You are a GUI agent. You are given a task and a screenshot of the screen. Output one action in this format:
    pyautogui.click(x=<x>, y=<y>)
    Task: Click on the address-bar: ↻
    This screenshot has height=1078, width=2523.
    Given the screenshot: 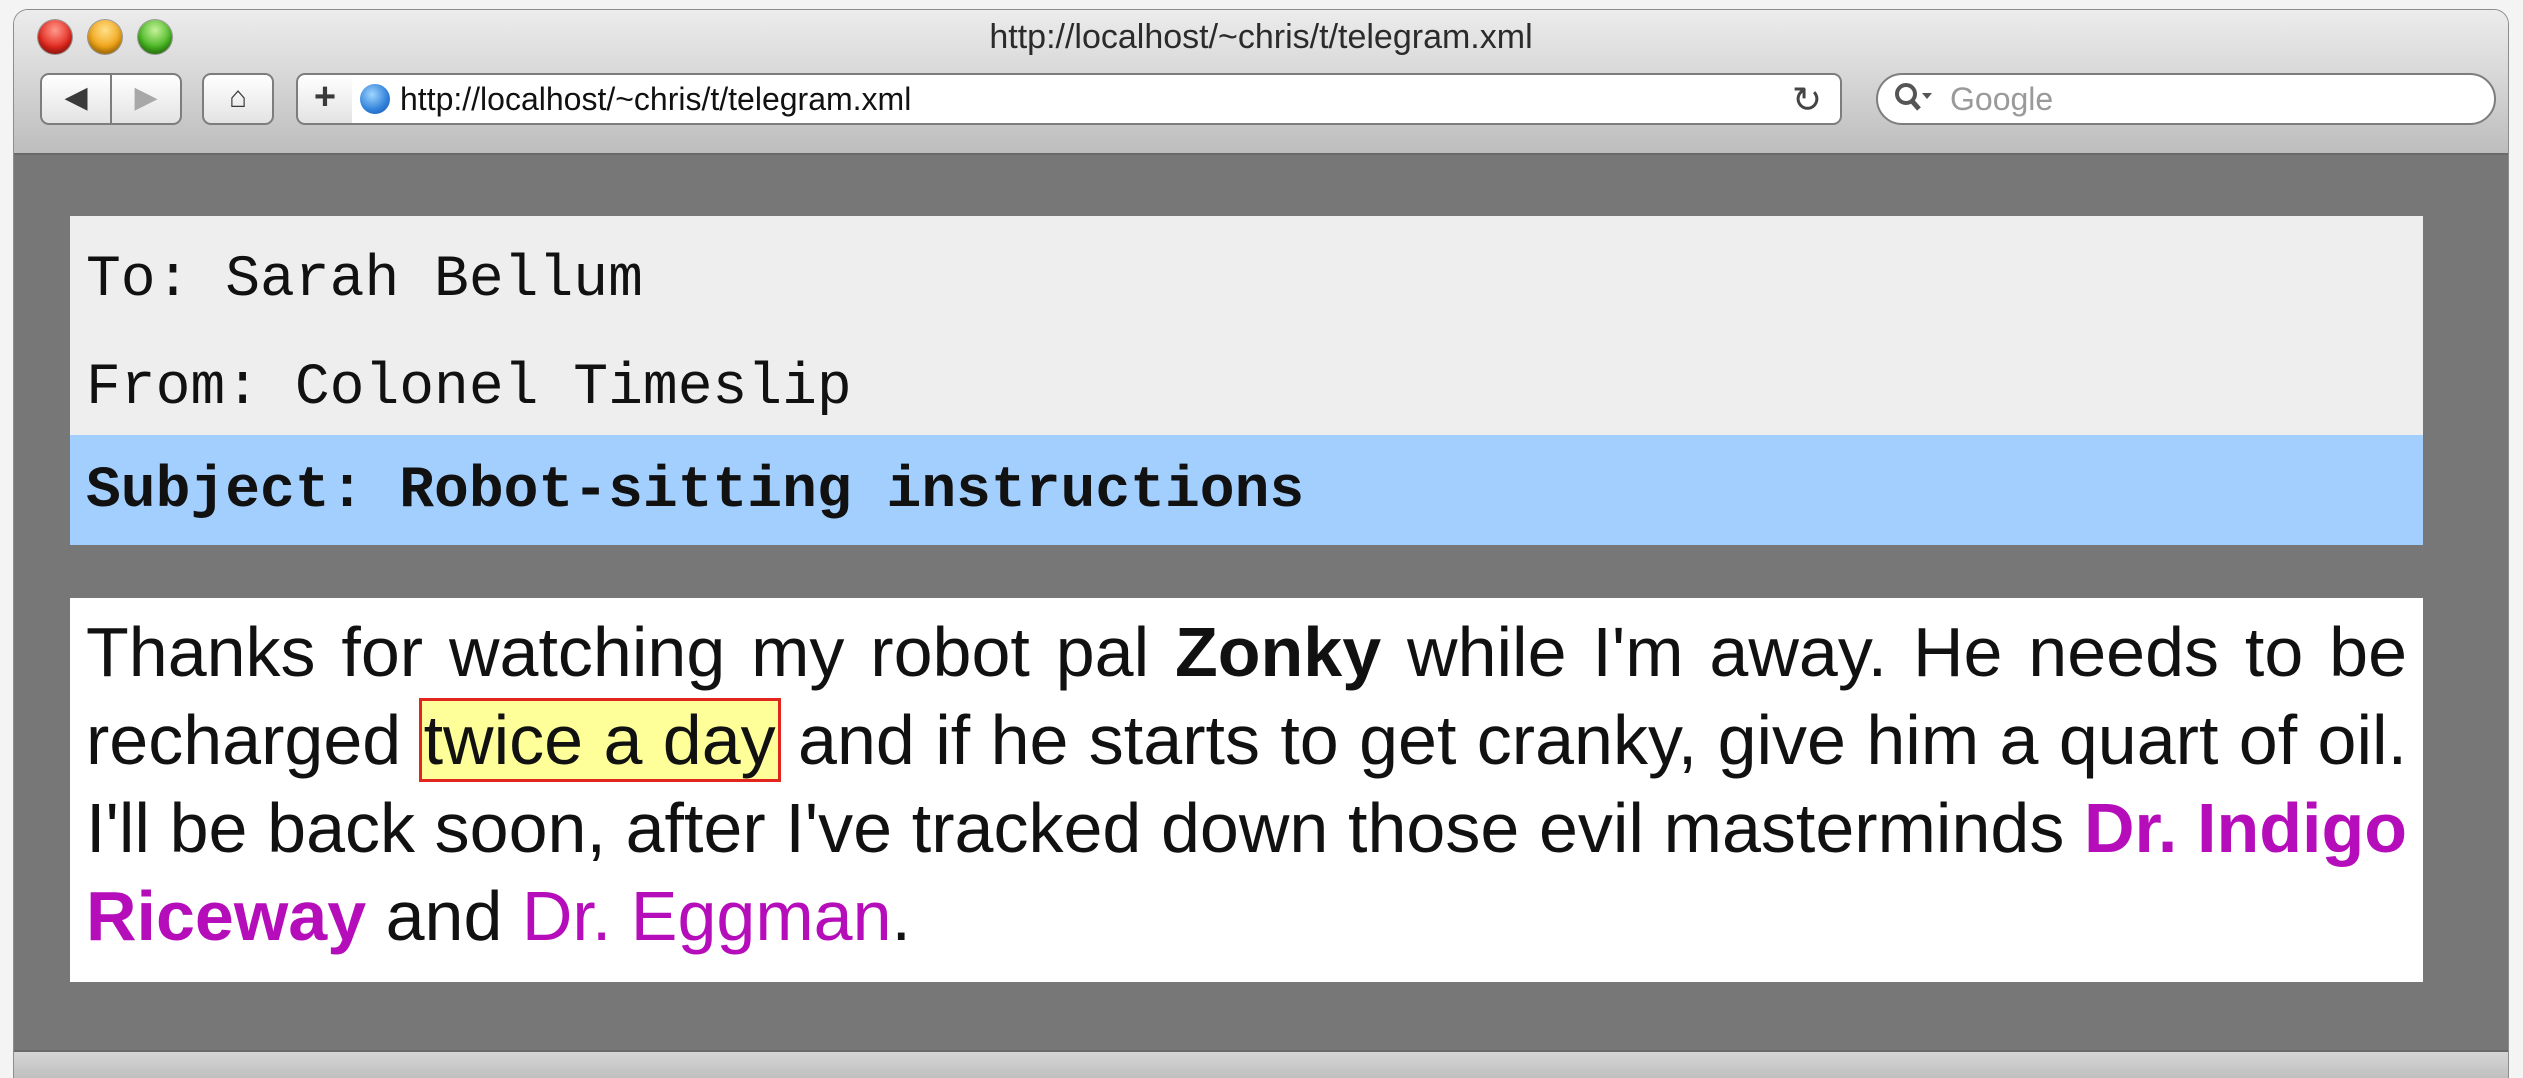 What is the action you would take?
    pyautogui.click(x=1097, y=99)
    